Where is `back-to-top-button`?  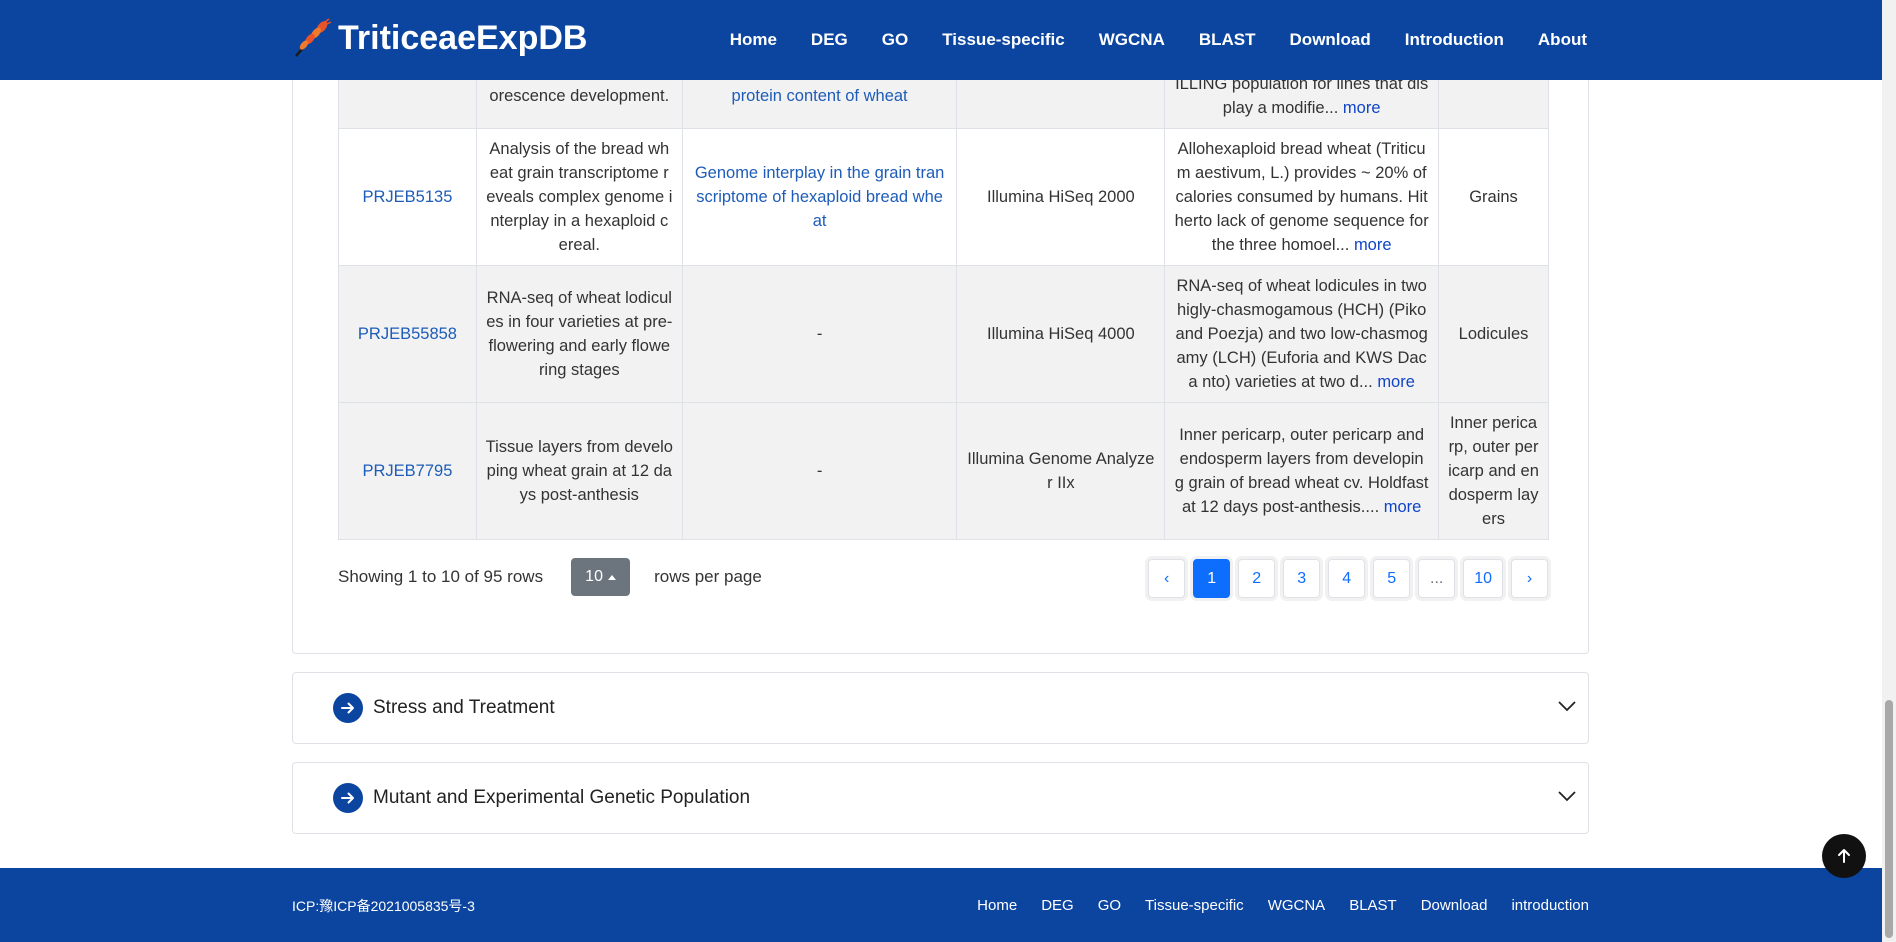
back-to-top-button is located at coordinates (1844, 856).